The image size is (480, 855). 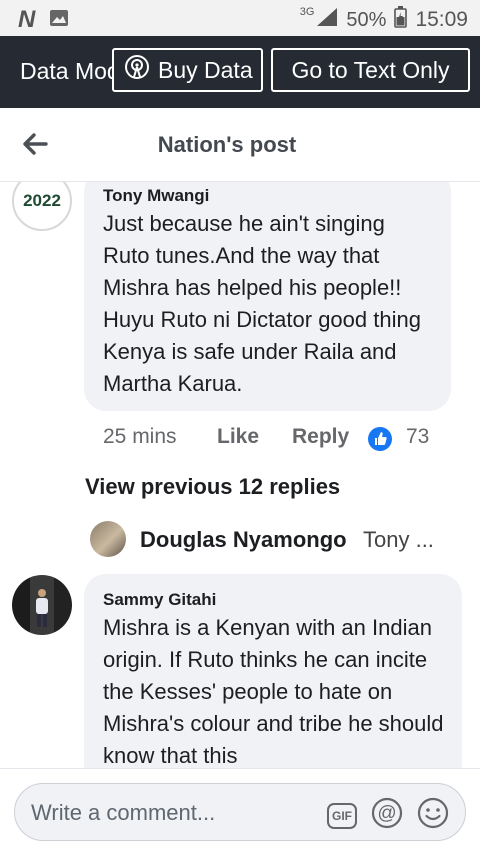 What do you see at coordinates (417, 437) in the screenshot?
I see `reaction-count: 73` at bounding box center [417, 437].